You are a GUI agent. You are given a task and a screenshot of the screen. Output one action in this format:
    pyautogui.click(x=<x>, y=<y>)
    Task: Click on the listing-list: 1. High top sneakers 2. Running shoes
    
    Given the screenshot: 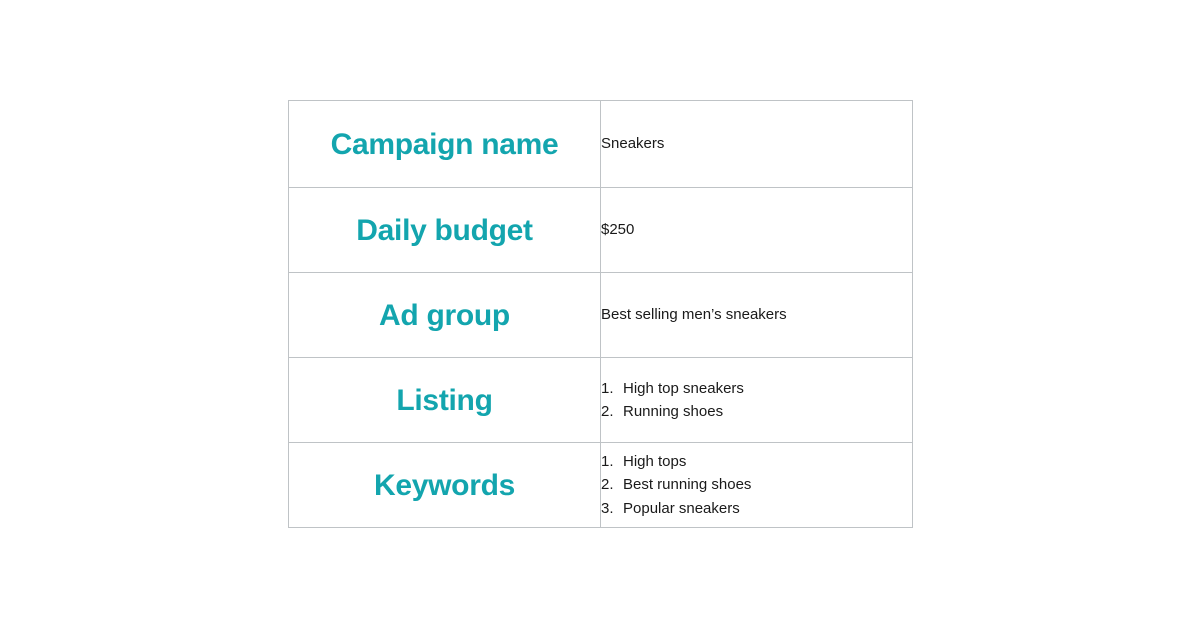 What is the action you would take?
    pyautogui.click(x=756, y=400)
    